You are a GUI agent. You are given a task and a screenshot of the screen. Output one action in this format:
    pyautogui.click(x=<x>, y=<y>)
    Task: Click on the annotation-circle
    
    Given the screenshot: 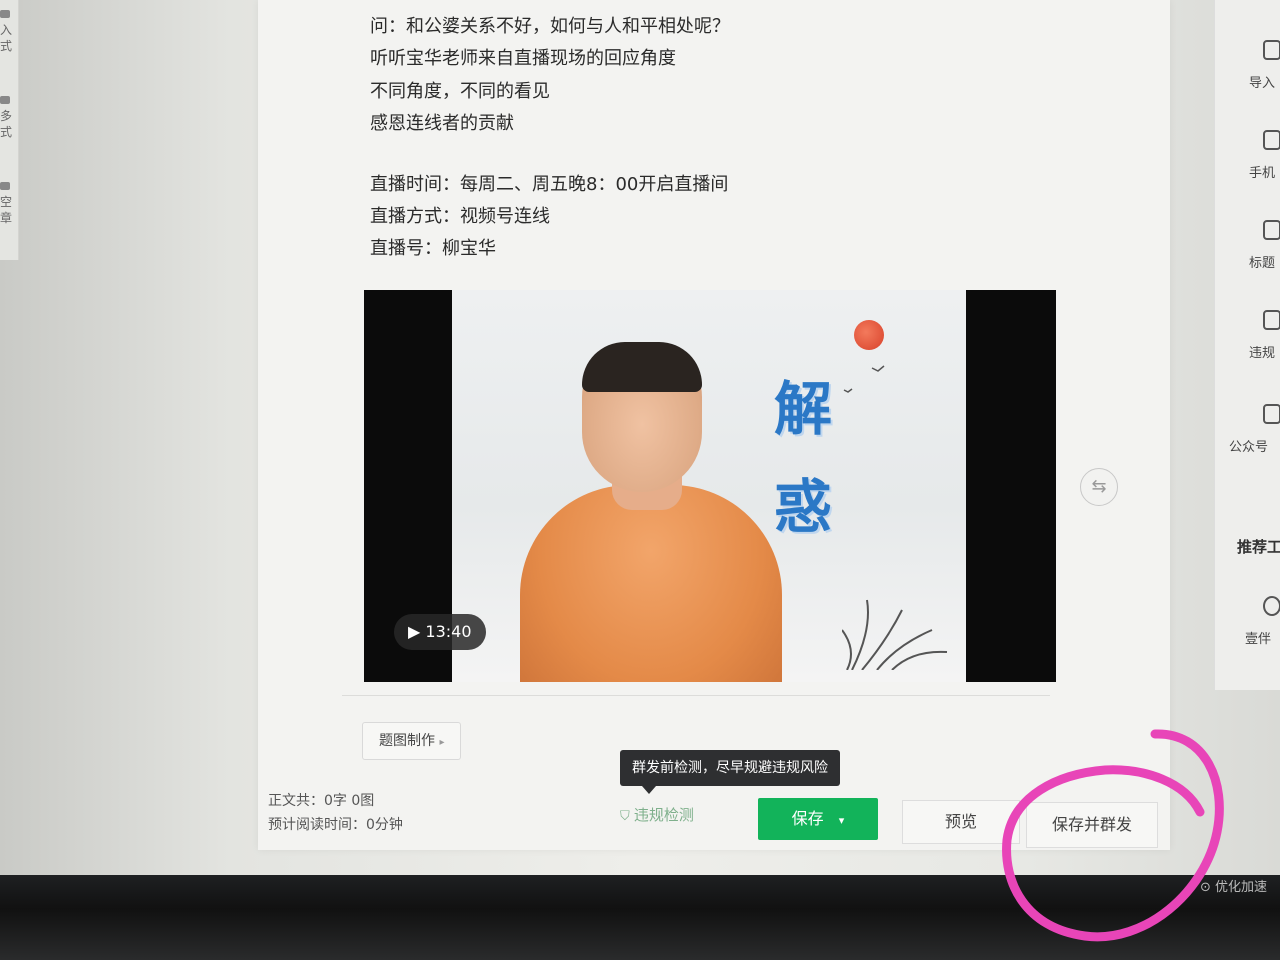 What is the action you would take?
    pyautogui.click(x=1113, y=835)
    